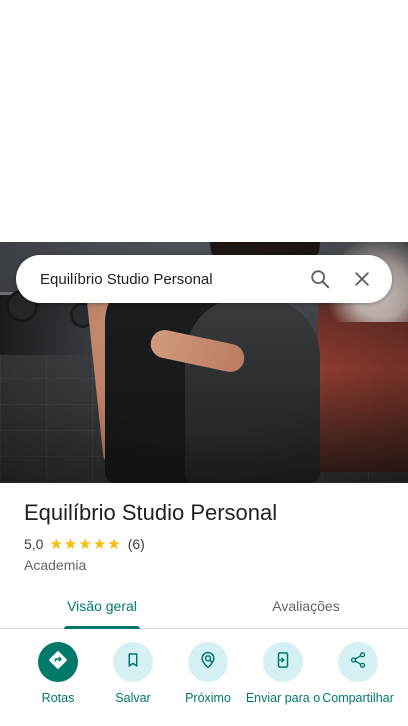 This screenshot has width=408, height=726. I want to click on tab-bar: Visão geral Avaliações, so click(204, 606).